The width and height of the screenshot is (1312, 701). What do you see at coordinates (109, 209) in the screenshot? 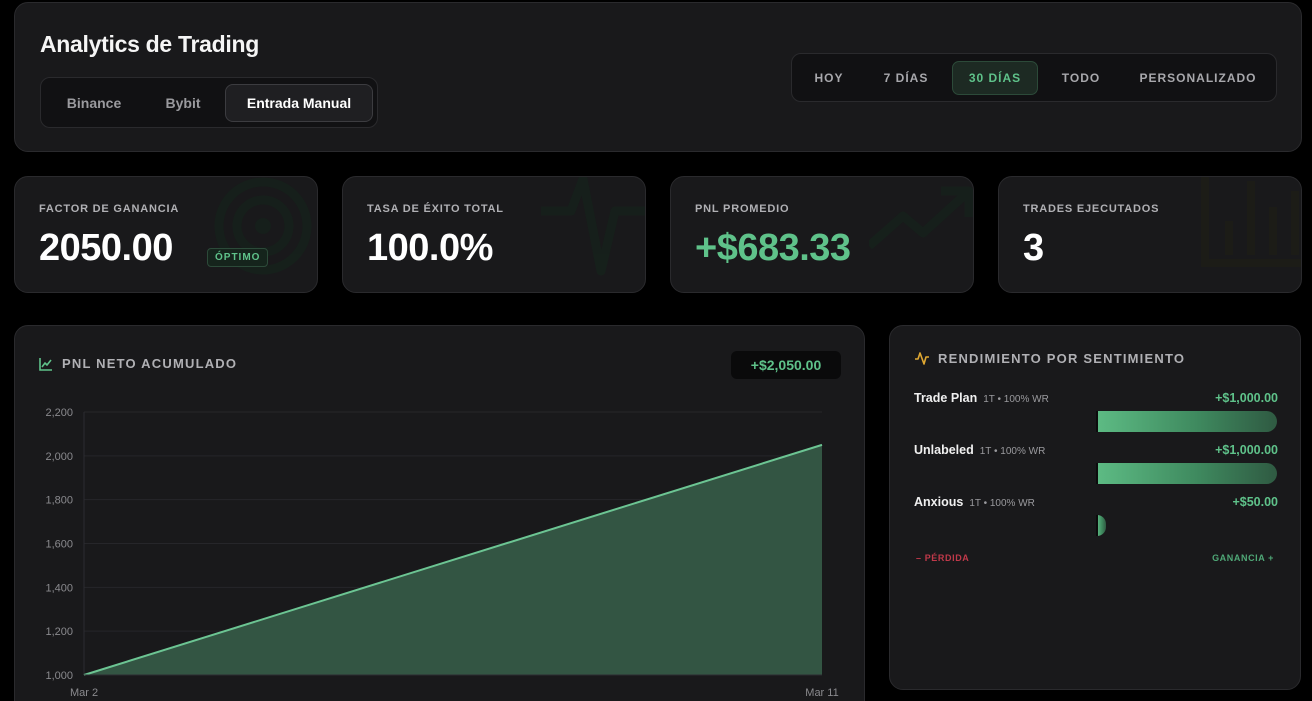
I see `kpi-label: FACTOR DE GANANCIA` at bounding box center [109, 209].